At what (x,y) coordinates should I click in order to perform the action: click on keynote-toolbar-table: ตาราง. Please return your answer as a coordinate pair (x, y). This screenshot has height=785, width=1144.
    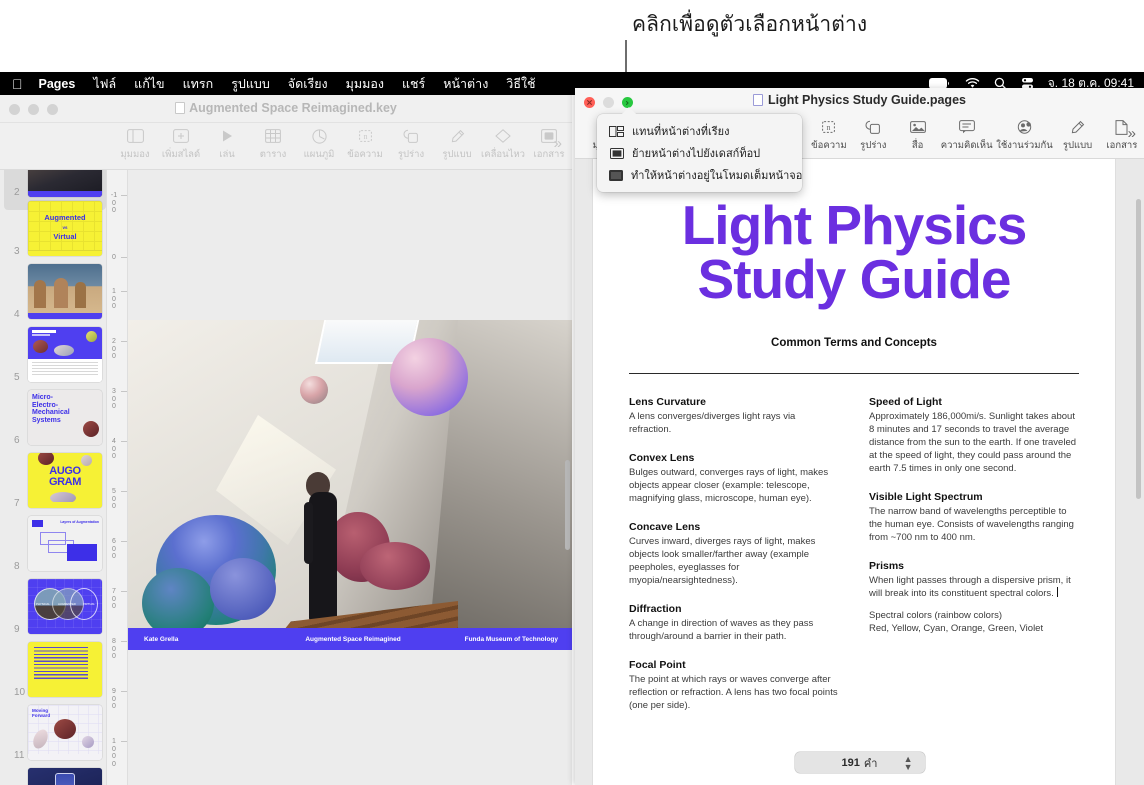
    Looking at the image, I should click on (273, 144).